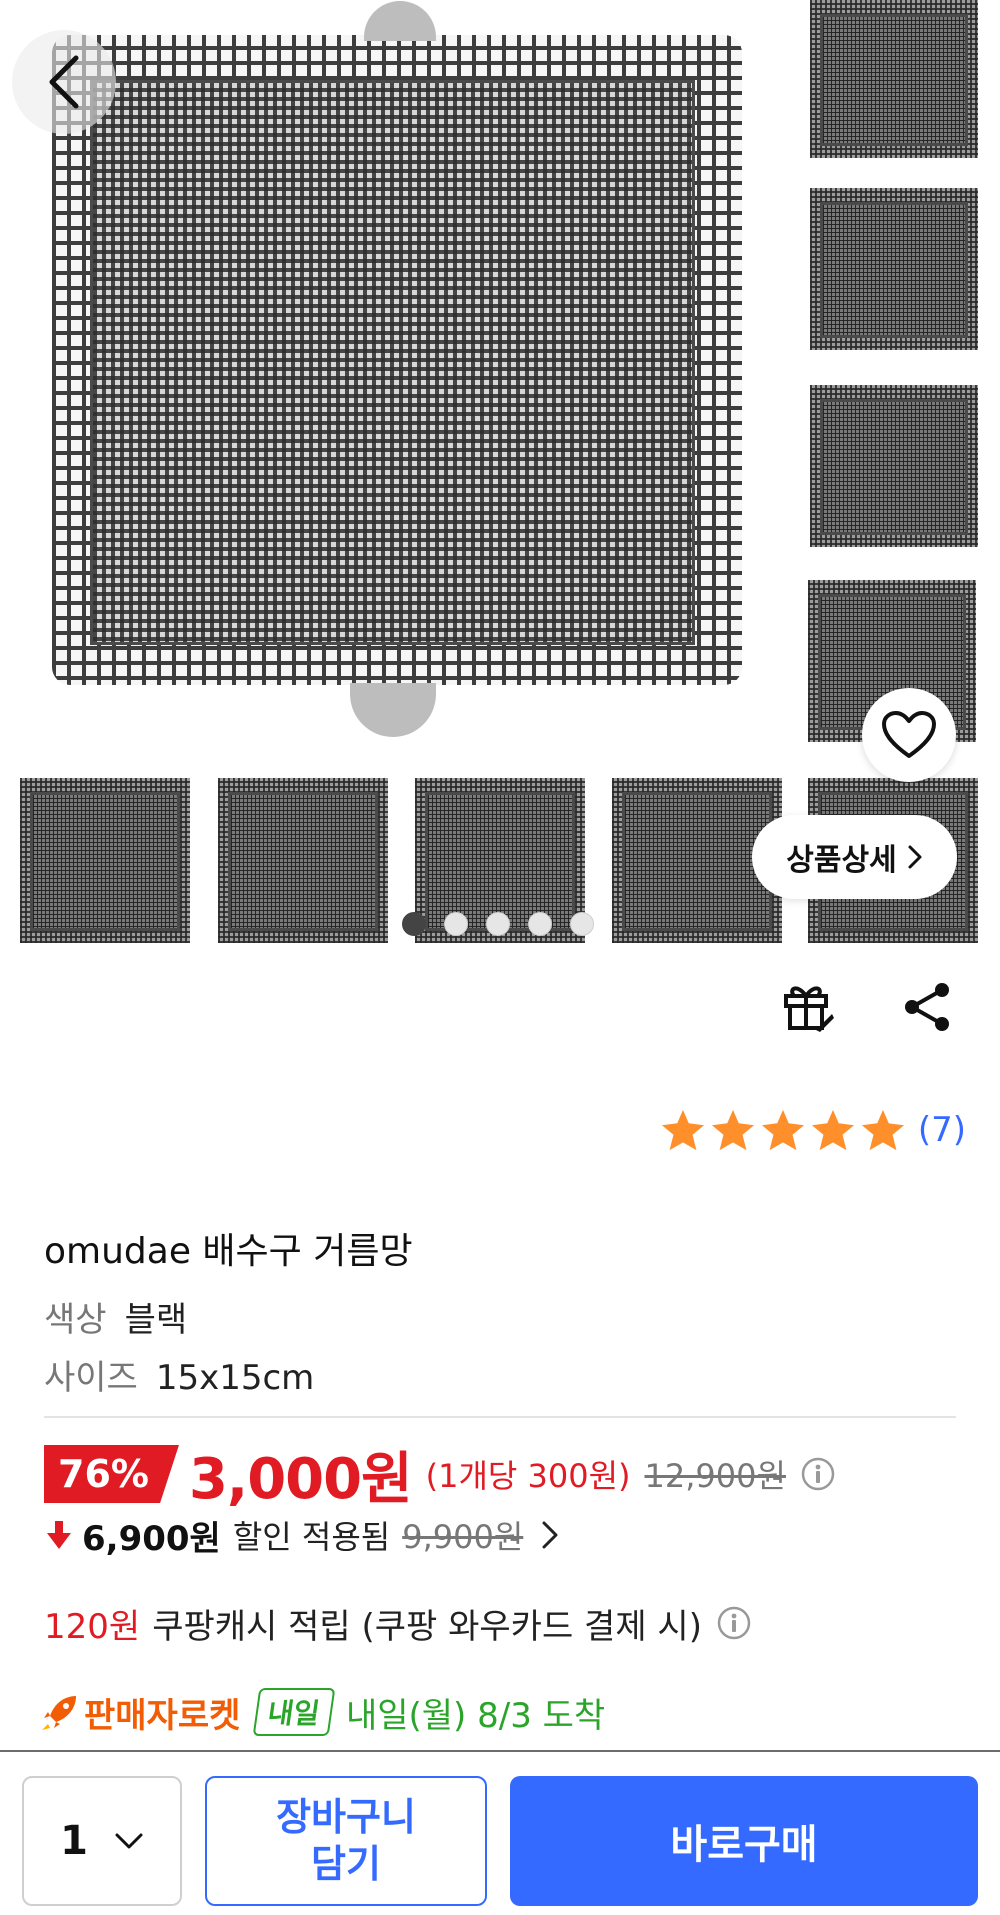 This screenshot has height=1915, width=1000. What do you see at coordinates (115, 1316) in the screenshot?
I see `option-color: 색상 블랙` at bounding box center [115, 1316].